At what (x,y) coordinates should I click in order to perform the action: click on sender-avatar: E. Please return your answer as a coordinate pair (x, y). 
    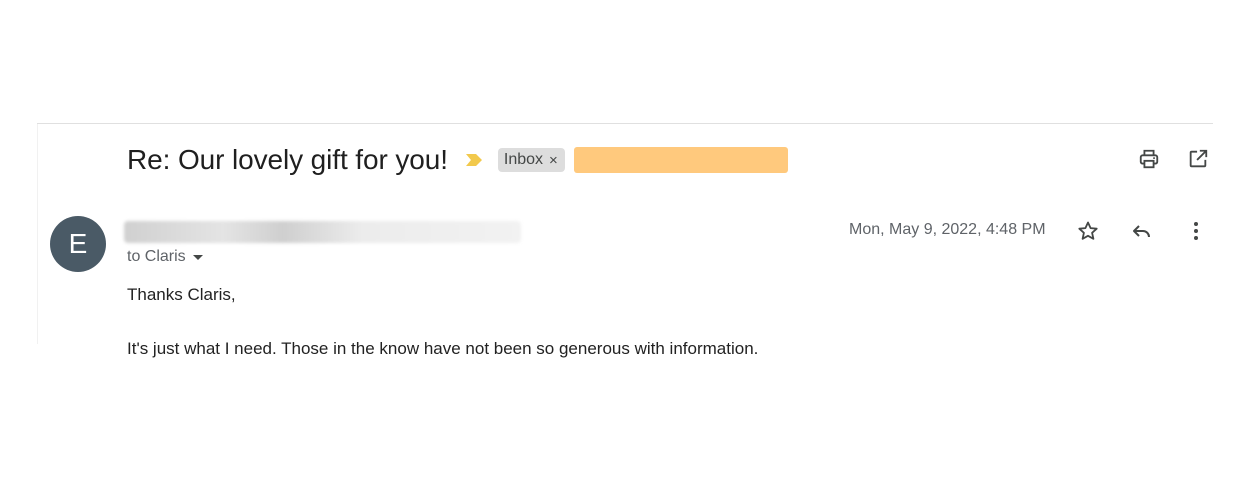
    Looking at the image, I should click on (78, 244).